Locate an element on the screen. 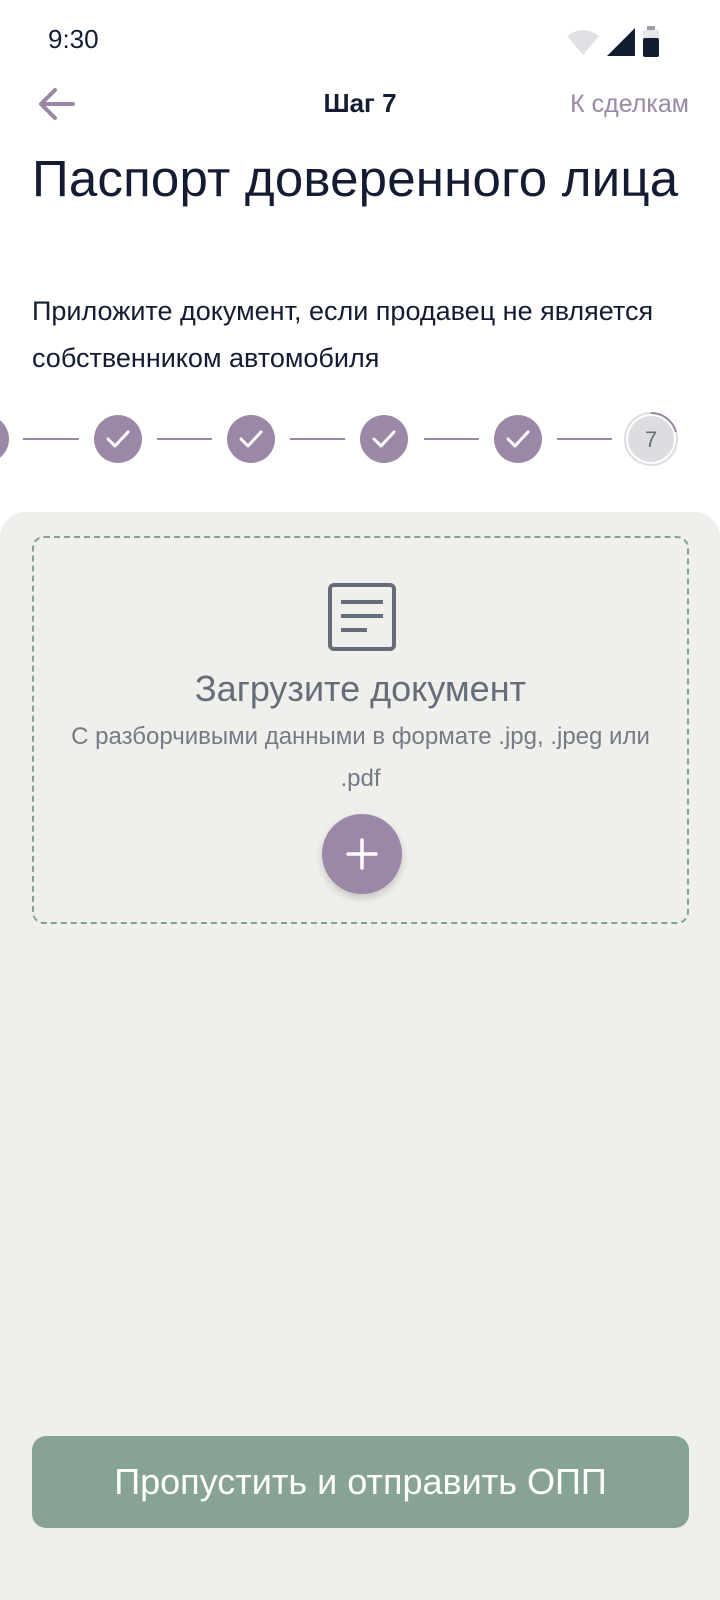 This screenshot has height=1600, width=720. step-done is located at coordinates (4, 439).